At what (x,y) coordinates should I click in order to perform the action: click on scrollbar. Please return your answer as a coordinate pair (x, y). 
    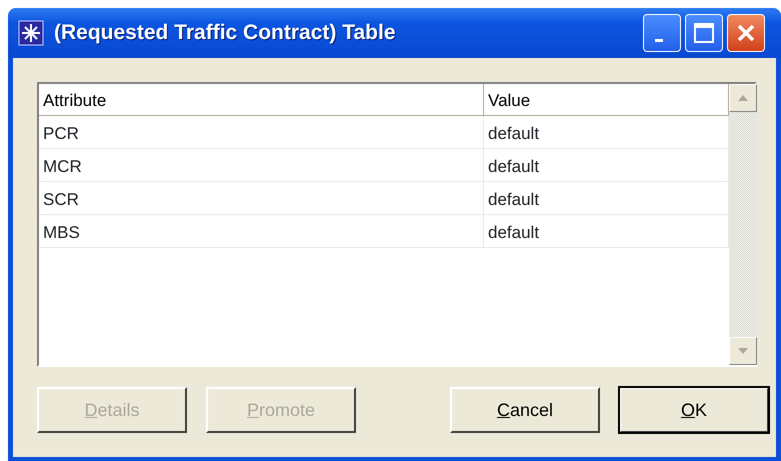
    Looking at the image, I should click on (743, 224).